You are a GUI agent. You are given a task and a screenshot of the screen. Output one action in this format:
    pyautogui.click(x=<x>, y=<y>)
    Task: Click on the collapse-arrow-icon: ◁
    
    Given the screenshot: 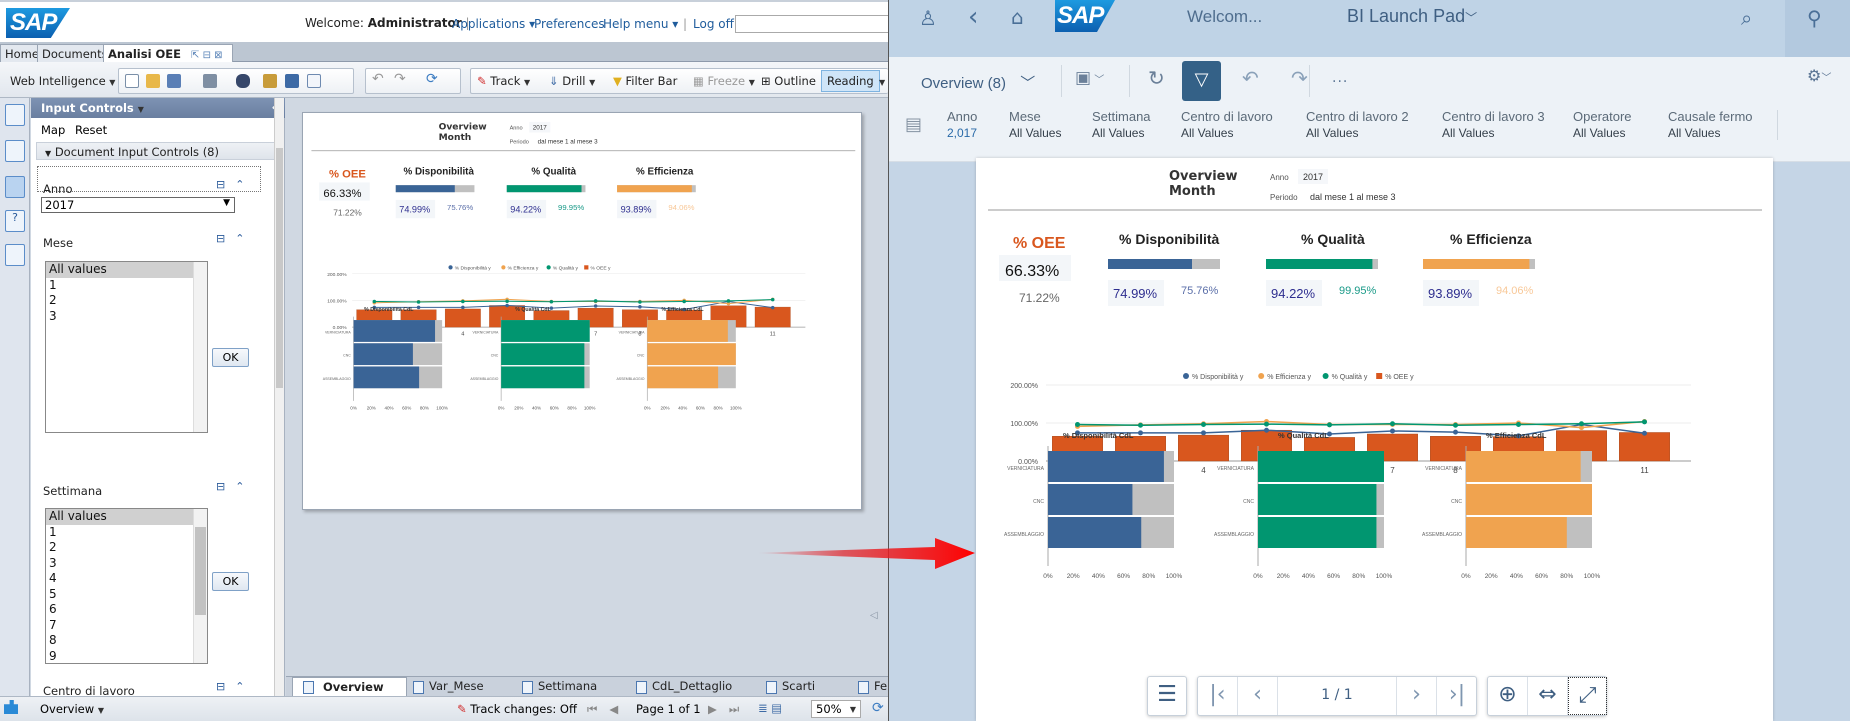 What is the action you would take?
    pyautogui.click(x=874, y=615)
    